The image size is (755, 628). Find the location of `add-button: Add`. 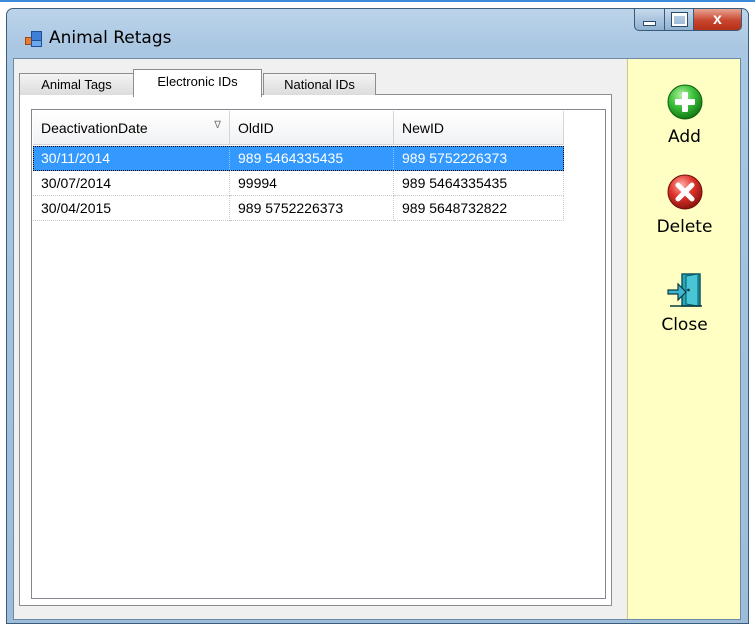

add-button: Add is located at coordinates (684, 115).